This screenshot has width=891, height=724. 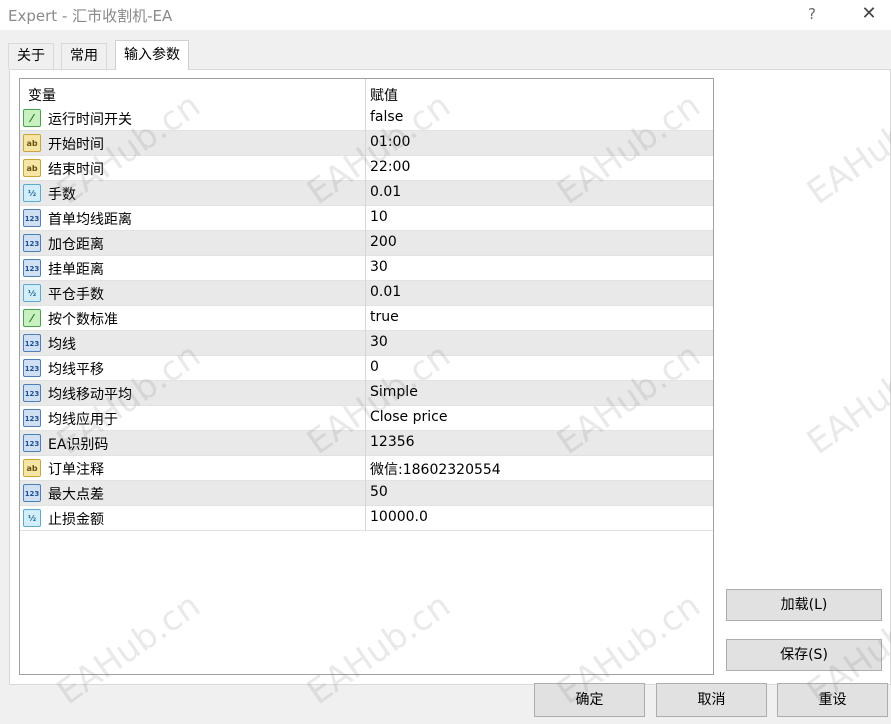 I want to click on help-icon: ?, so click(x=812, y=14).